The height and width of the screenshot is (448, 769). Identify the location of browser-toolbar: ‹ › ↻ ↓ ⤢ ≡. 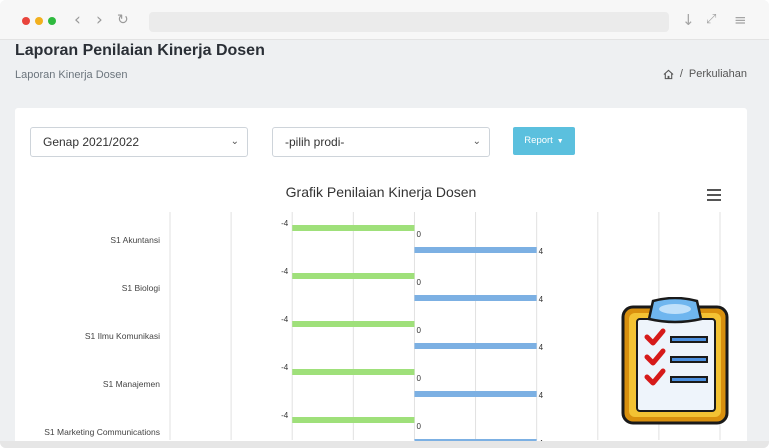
(384, 20).